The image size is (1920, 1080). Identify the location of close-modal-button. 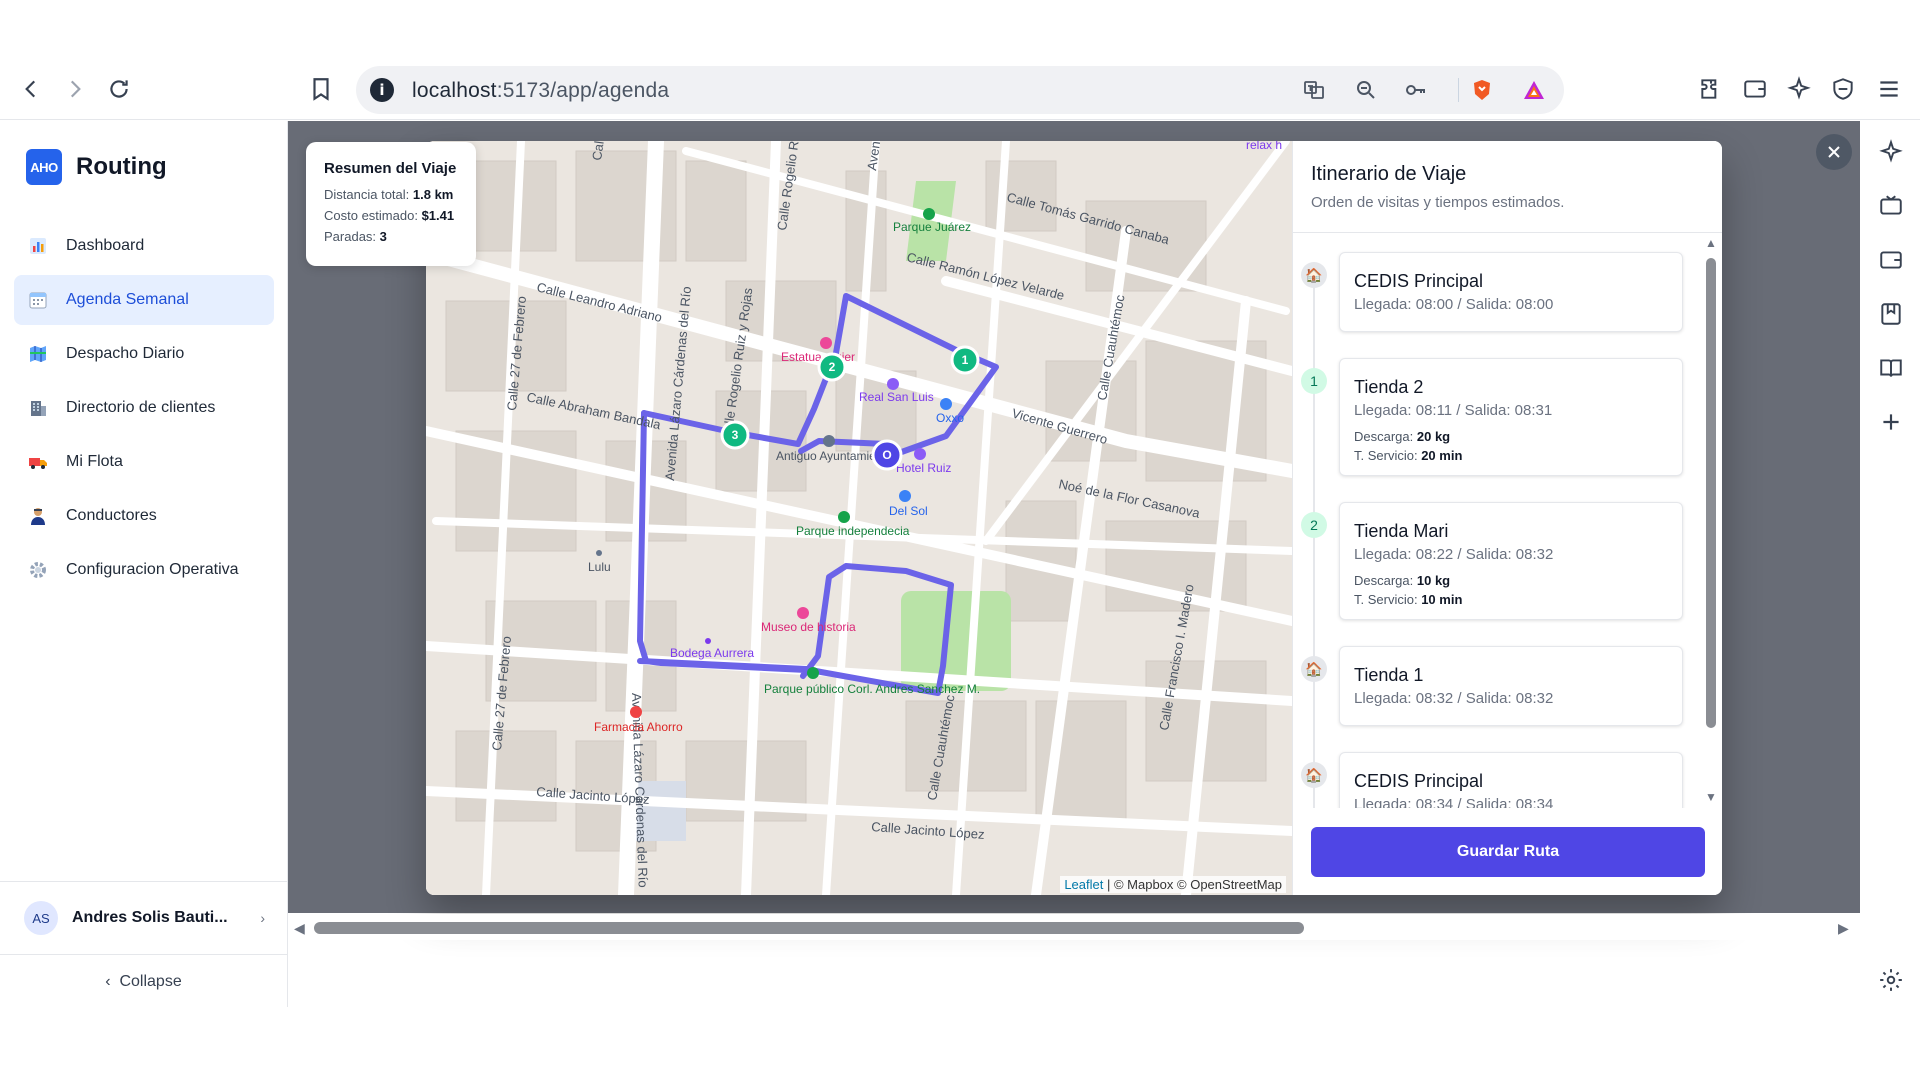
(1834, 152).